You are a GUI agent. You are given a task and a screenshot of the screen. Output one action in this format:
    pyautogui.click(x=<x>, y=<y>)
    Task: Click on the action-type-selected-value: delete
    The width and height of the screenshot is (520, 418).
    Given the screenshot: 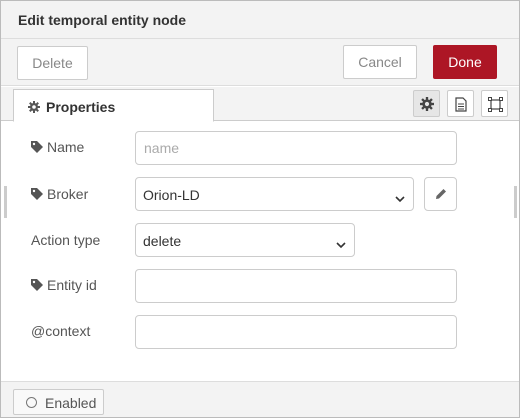 What is the action you would take?
    pyautogui.click(x=162, y=241)
    